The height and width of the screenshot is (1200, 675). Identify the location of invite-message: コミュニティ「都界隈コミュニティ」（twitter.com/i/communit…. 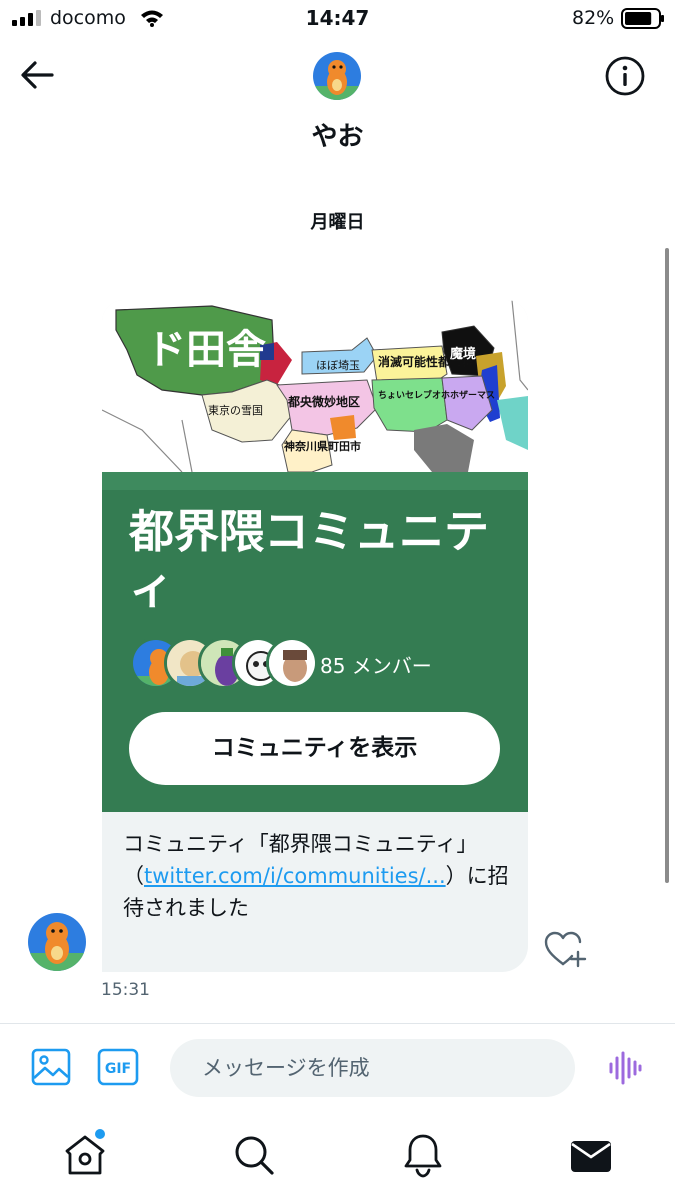
(318, 876).